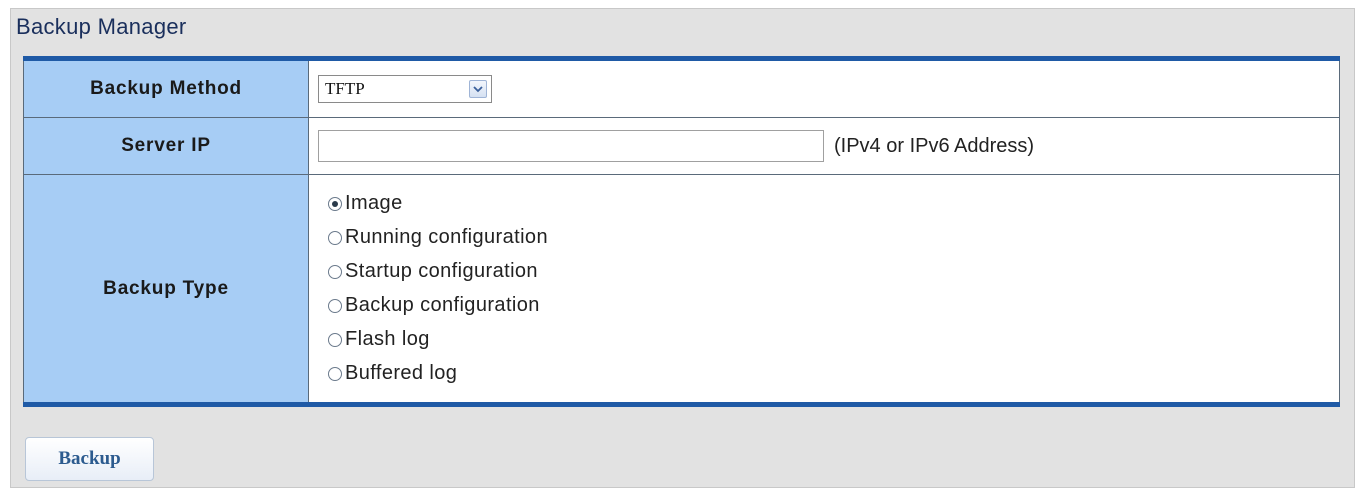 Image resolution: width=1360 pixels, height=492 pixels. Describe the element at coordinates (446, 237) in the screenshot. I see `radio-label: Running configuration` at that location.